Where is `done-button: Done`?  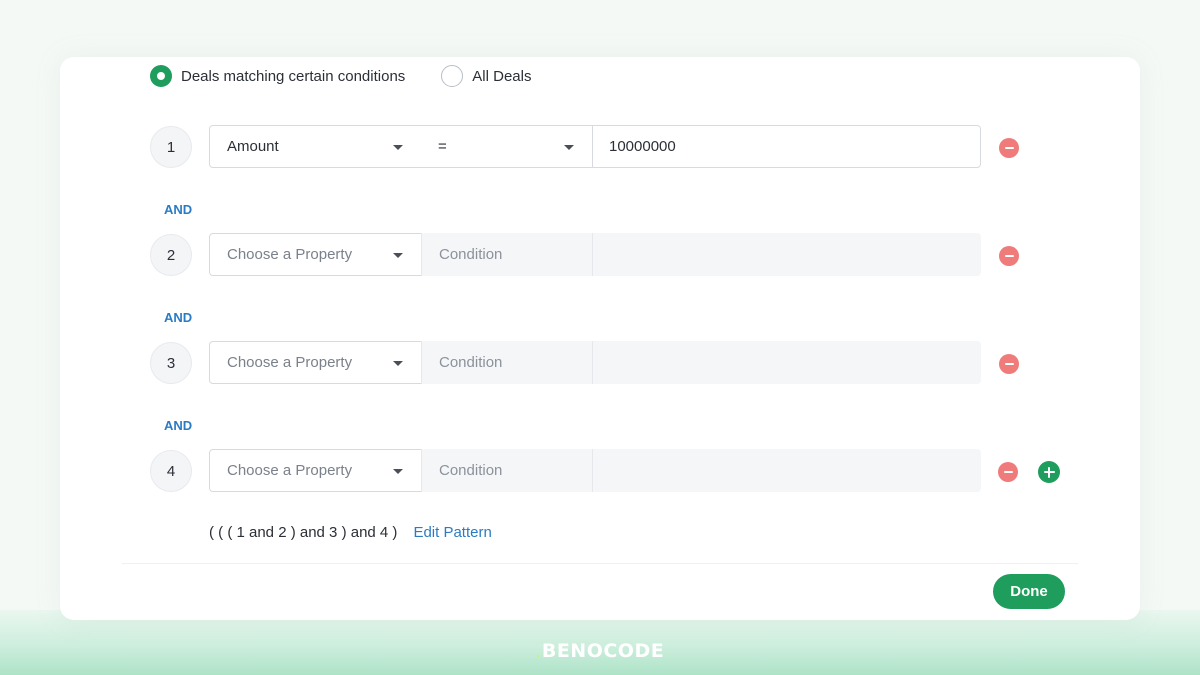
done-button: Done is located at coordinates (1029, 591).